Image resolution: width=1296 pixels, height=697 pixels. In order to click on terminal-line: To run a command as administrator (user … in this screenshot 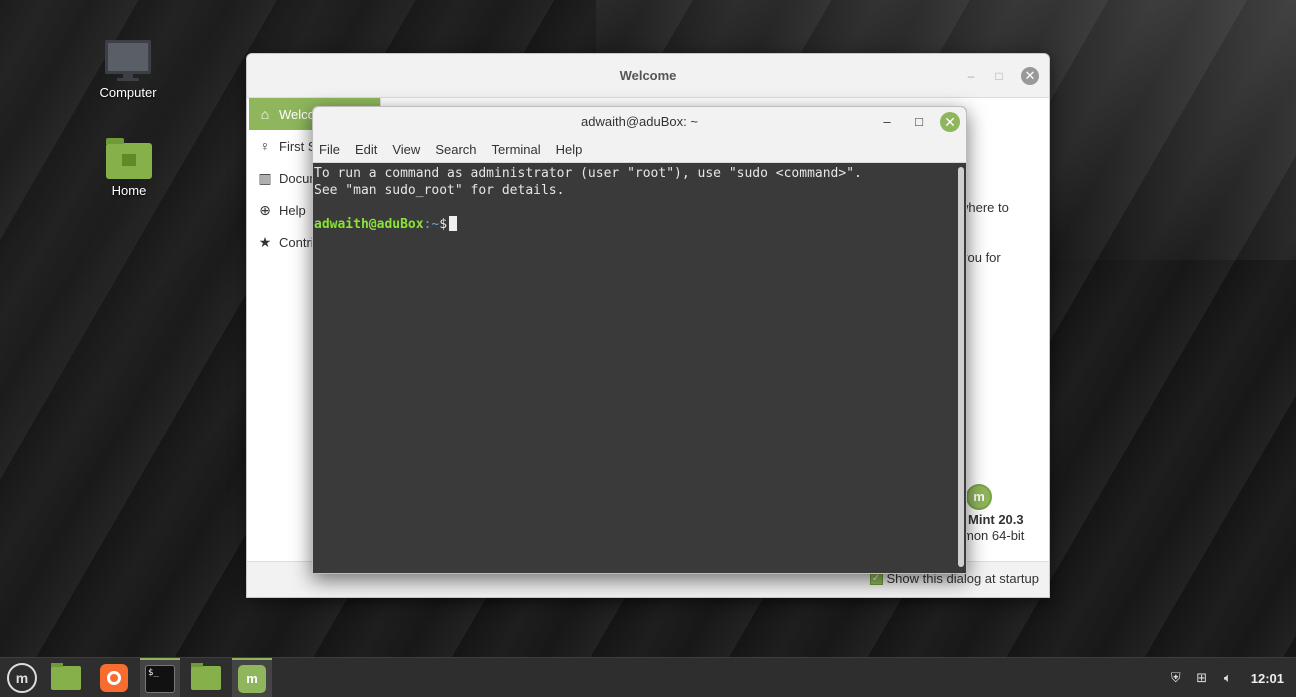, I will do `click(588, 173)`.